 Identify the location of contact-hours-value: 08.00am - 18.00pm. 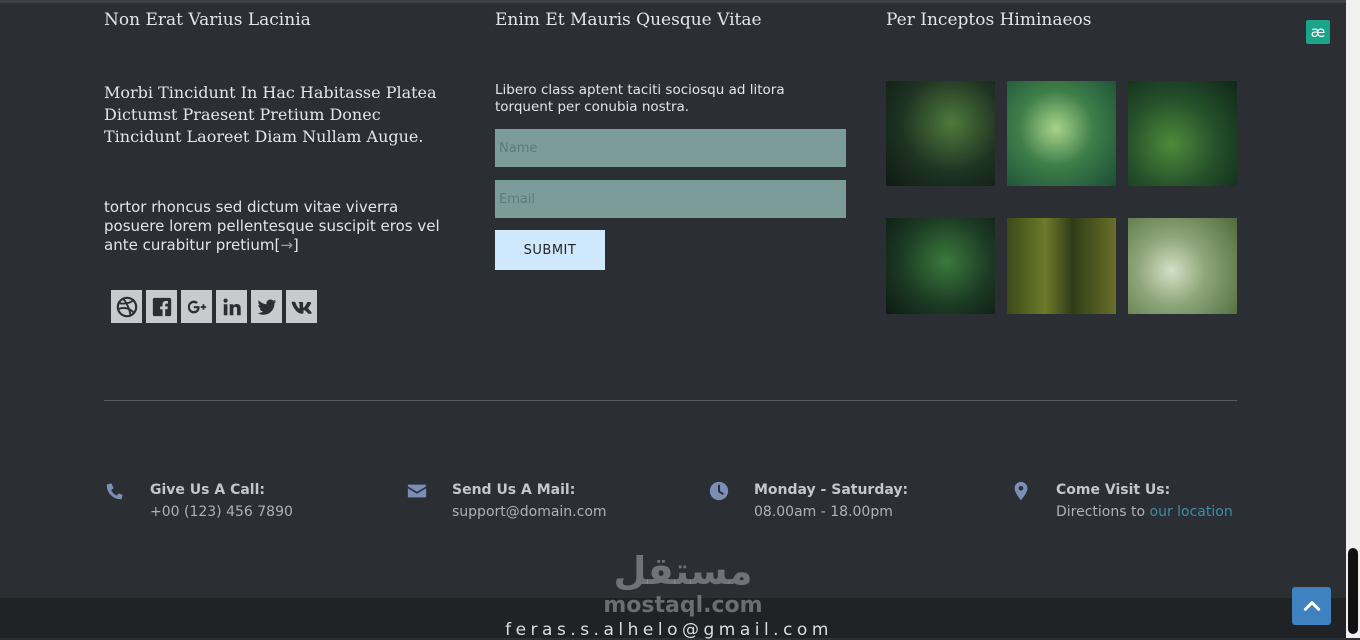
(823, 512).